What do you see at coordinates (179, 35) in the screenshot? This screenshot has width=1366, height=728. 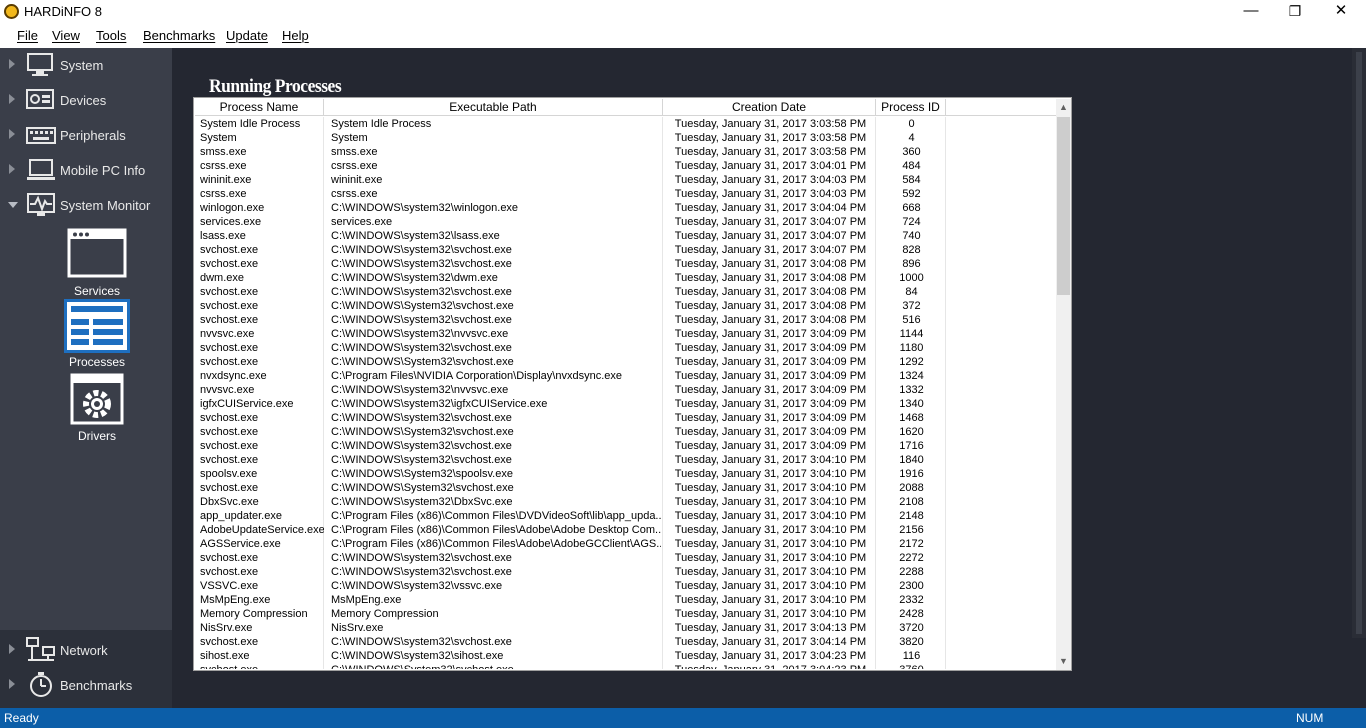 I see `menu-benchmarks: Benchmarks` at bounding box center [179, 35].